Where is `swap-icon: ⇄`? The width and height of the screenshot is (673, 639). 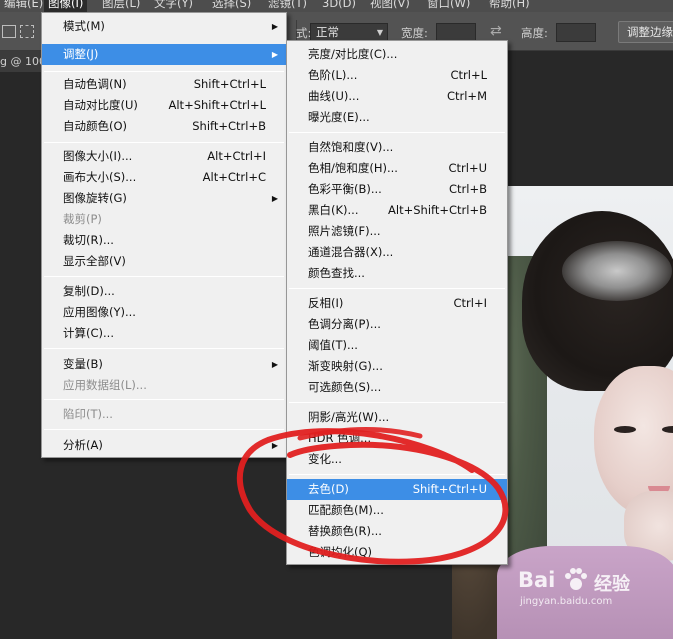
swap-icon: ⇄ is located at coordinates (496, 31).